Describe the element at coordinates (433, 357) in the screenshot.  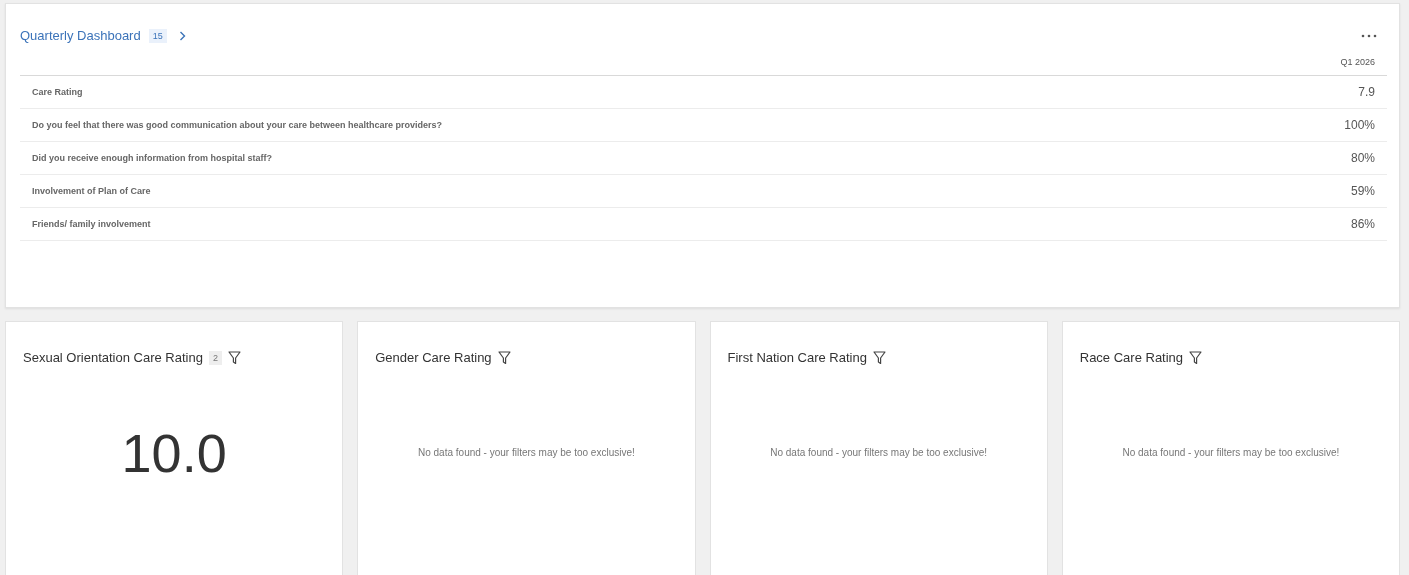
I see `tile-title: Gender Care Rating` at that location.